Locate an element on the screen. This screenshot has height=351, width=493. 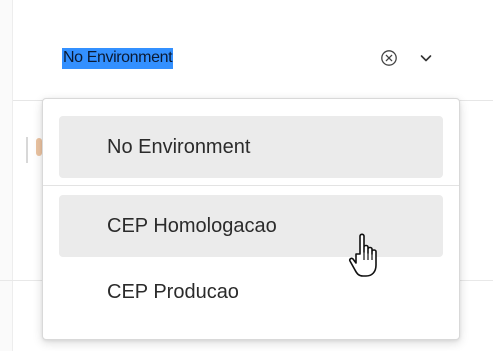
chevron-down-icon is located at coordinates (426, 58).